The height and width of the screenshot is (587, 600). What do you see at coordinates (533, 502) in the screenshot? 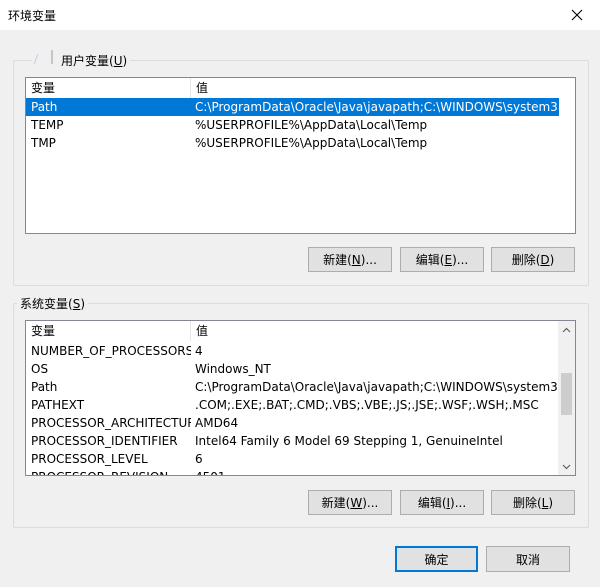
I see `system-delete-button: 删除(L)` at bounding box center [533, 502].